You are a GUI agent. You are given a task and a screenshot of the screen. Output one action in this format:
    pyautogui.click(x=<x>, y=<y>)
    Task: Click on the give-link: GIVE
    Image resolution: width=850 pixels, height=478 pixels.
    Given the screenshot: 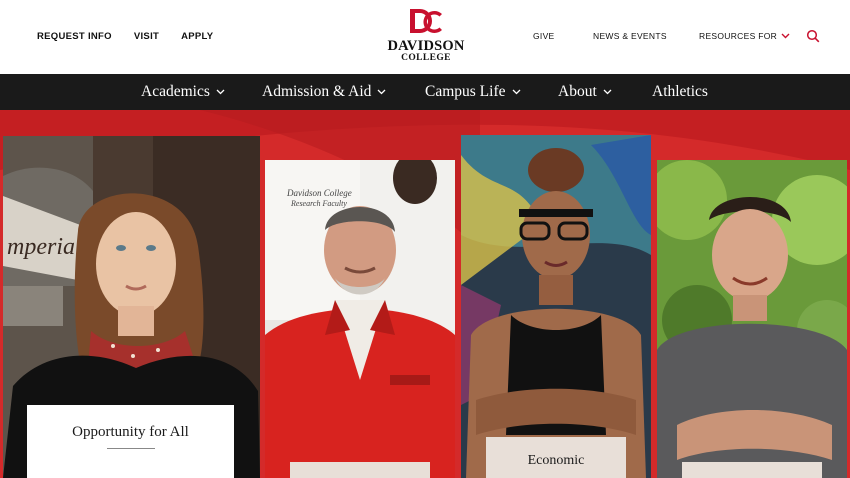 What is the action you would take?
    pyautogui.click(x=544, y=36)
    